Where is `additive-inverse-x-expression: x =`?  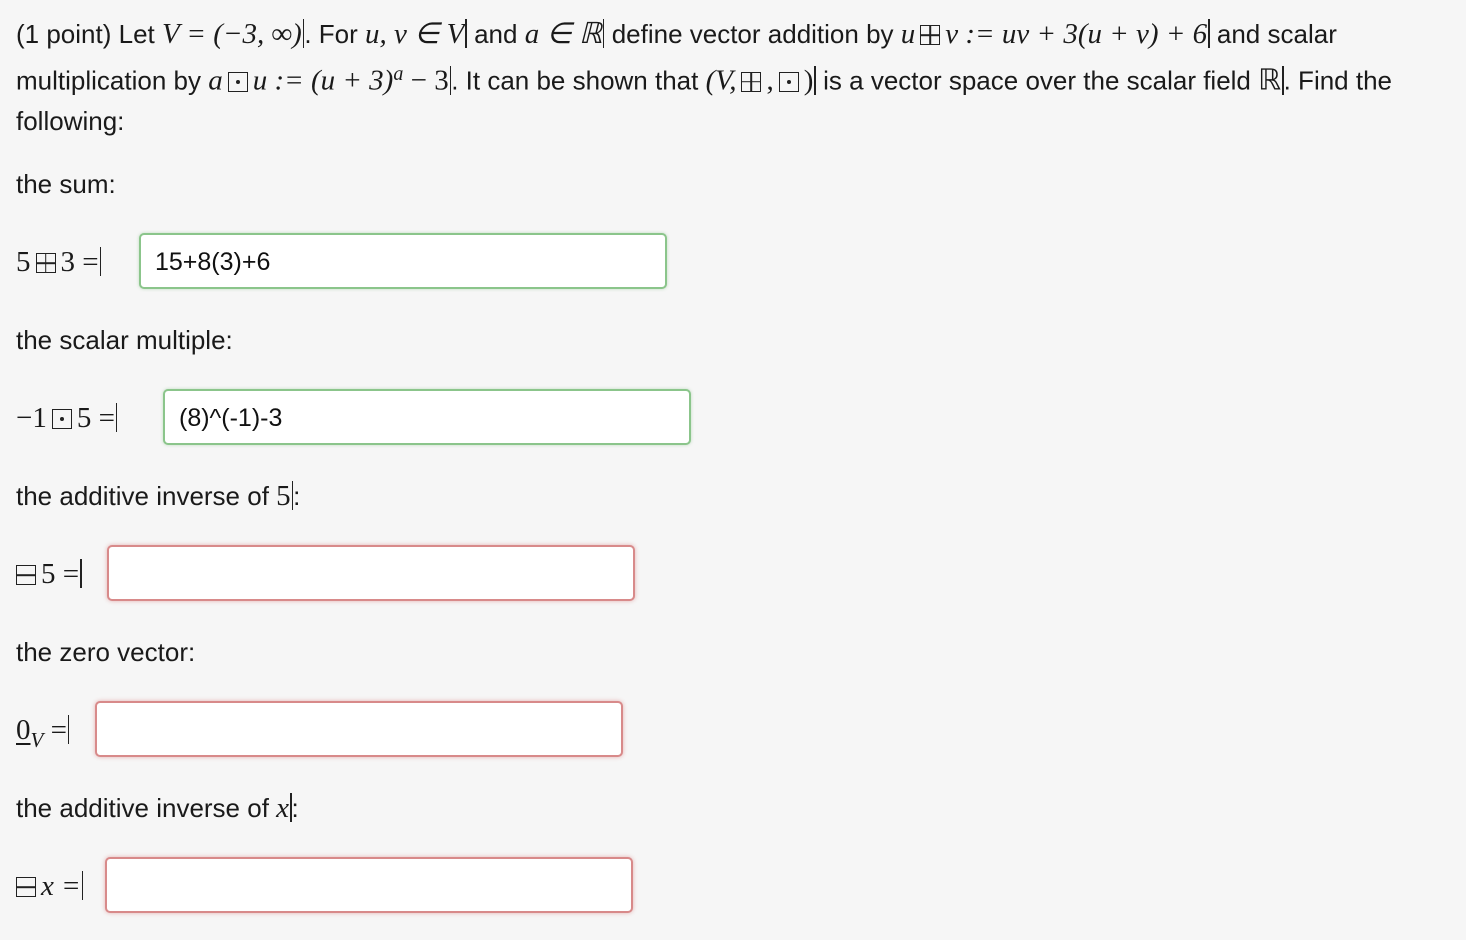 additive-inverse-x-expression: x = is located at coordinates (50, 886).